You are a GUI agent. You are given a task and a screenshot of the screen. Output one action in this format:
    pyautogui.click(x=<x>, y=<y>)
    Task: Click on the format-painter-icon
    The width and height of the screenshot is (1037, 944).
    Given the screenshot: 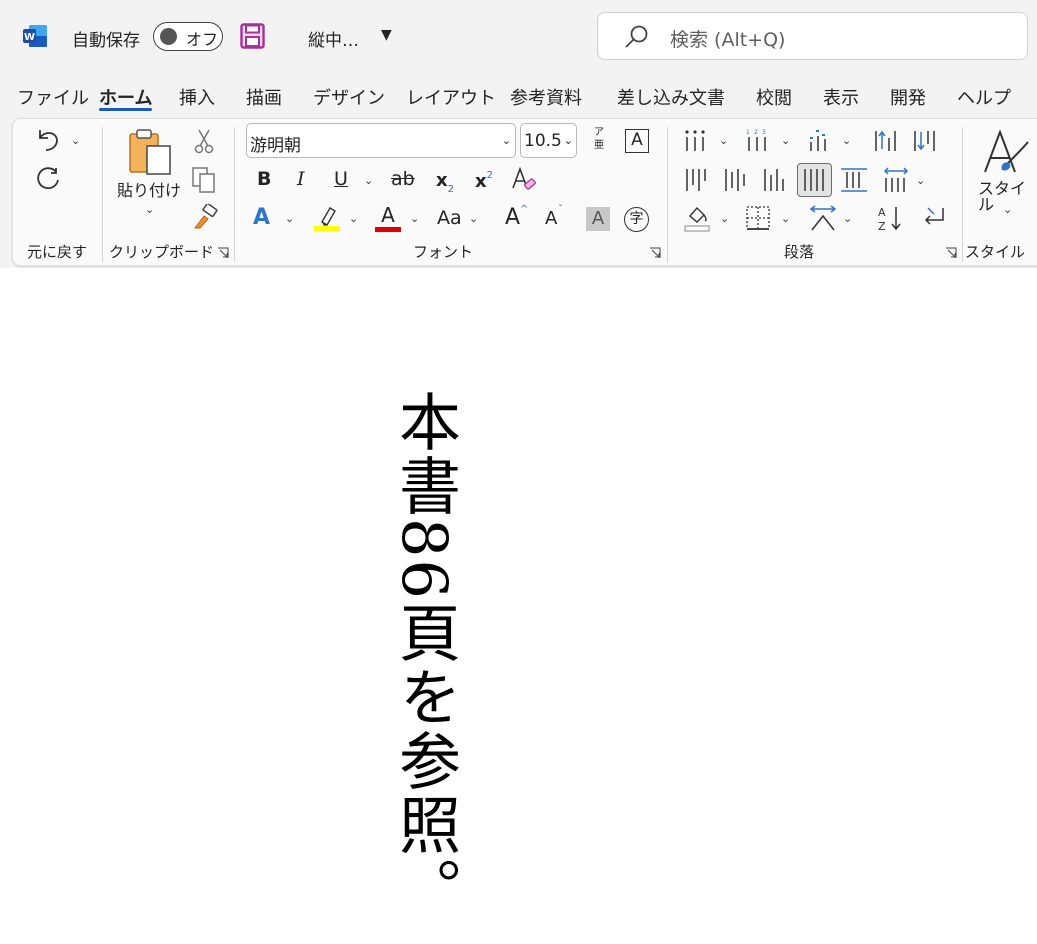 What is the action you would take?
    pyautogui.click(x=205, y=217)
    